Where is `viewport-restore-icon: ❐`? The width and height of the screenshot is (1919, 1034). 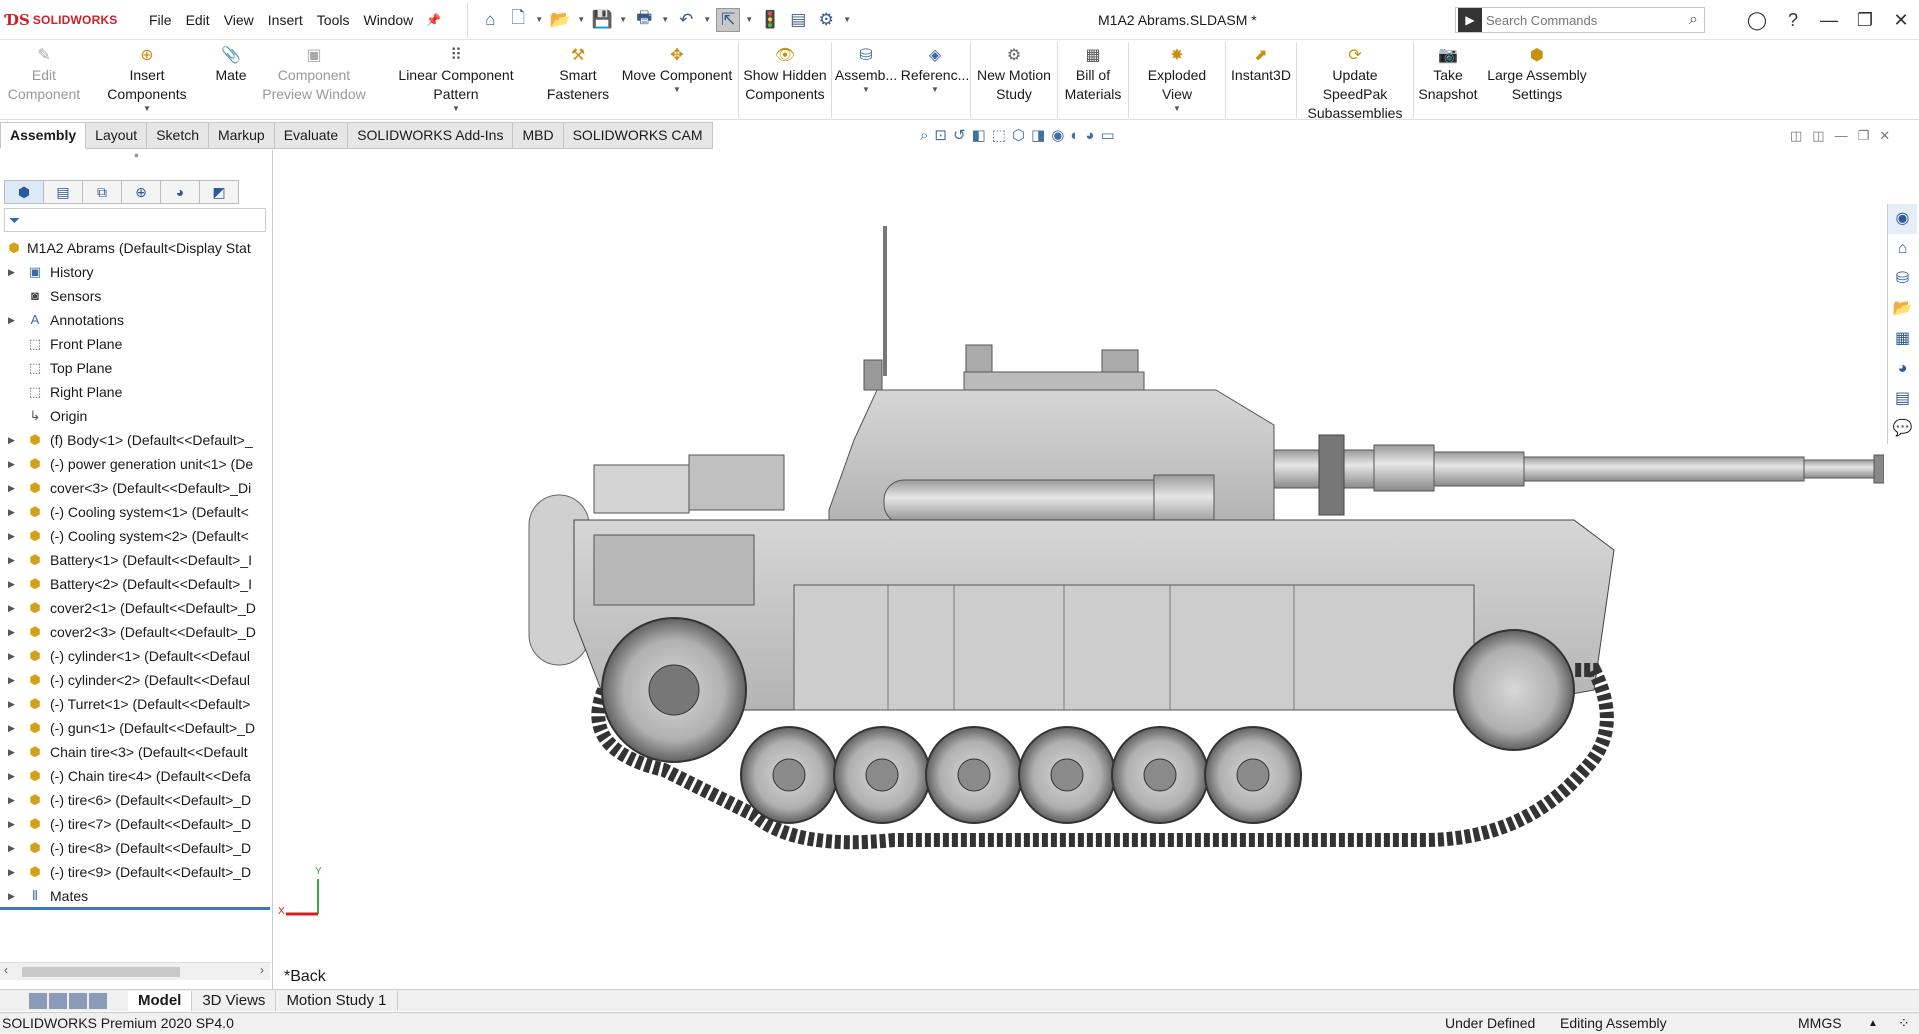
viewport-restore-icon: ❐ is located at coordinates (1864, 136).